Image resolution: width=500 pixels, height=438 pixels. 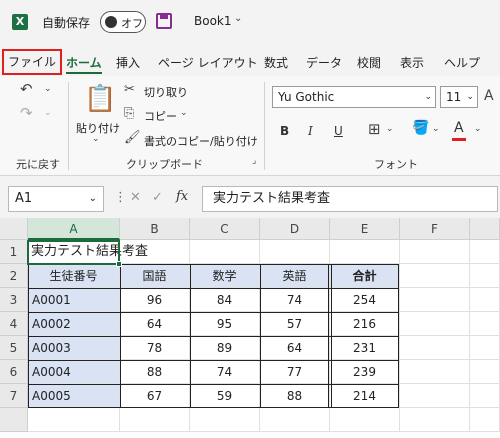 I want to click on table-cell-total: 254, so click(x=365, y=300).